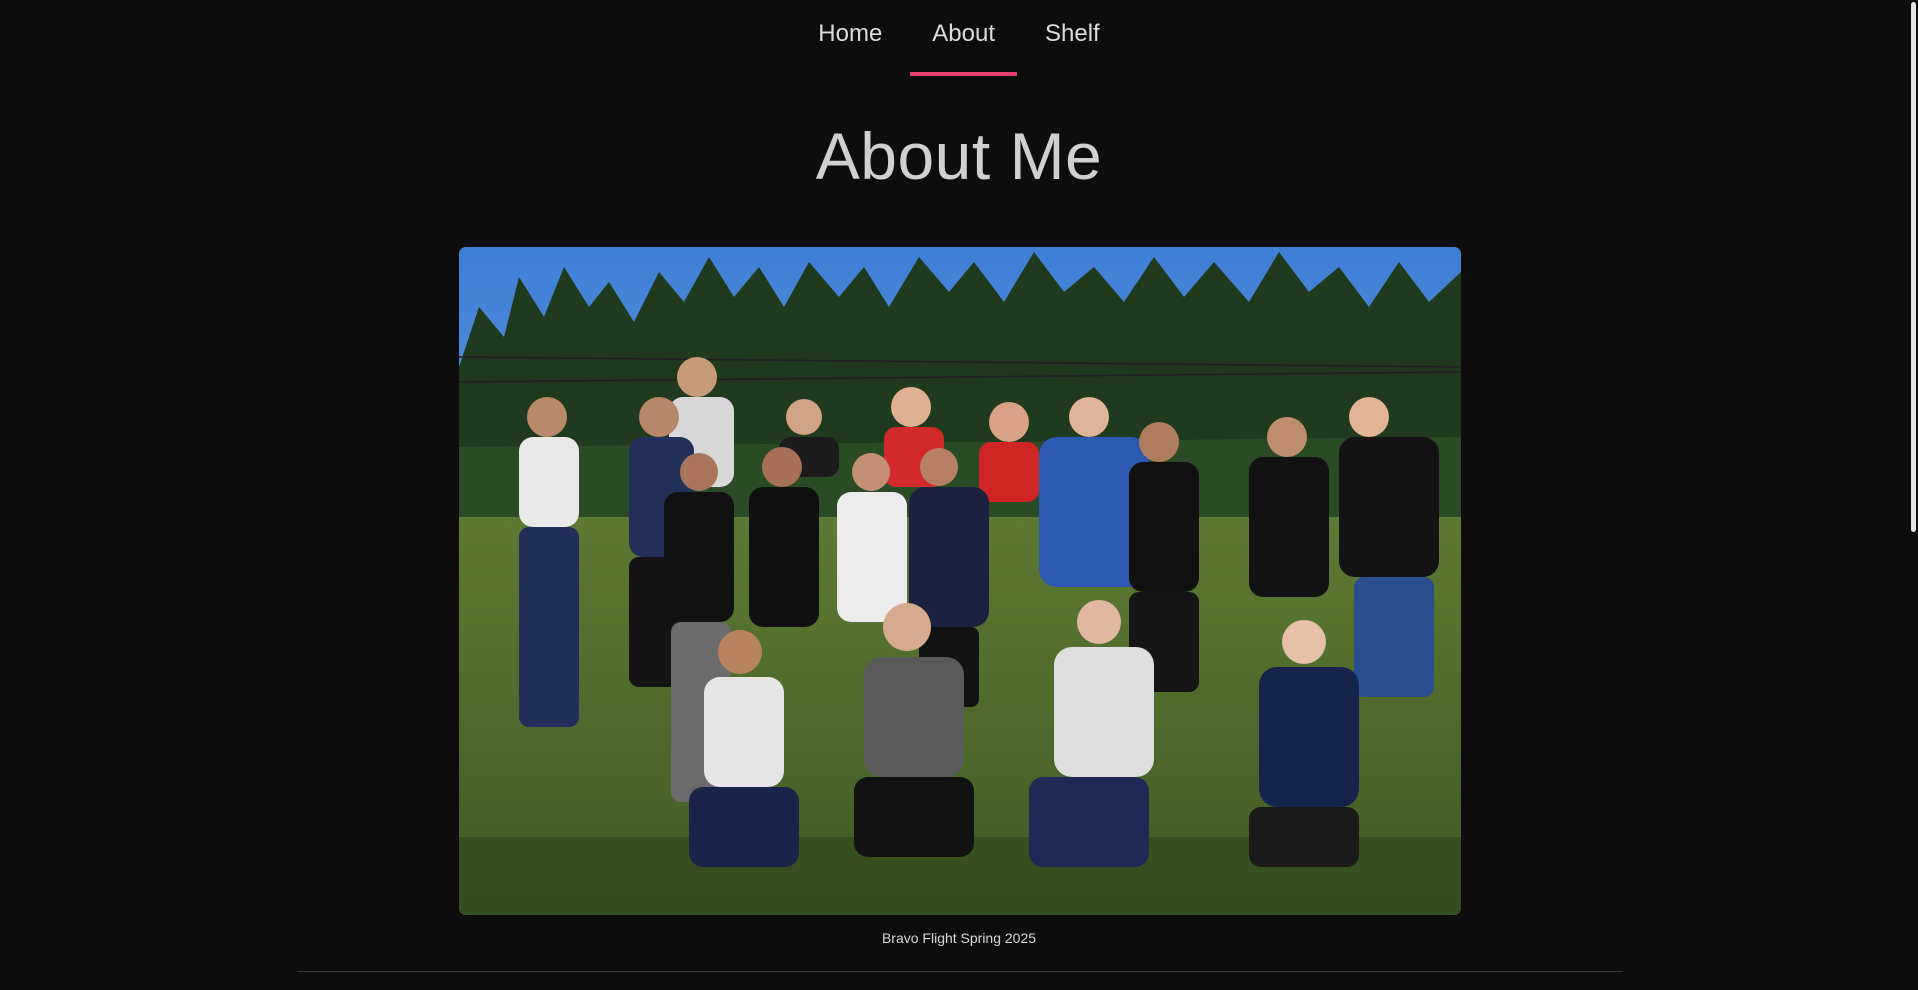  I want to click on active-tab-indicator, so click(964, 74).